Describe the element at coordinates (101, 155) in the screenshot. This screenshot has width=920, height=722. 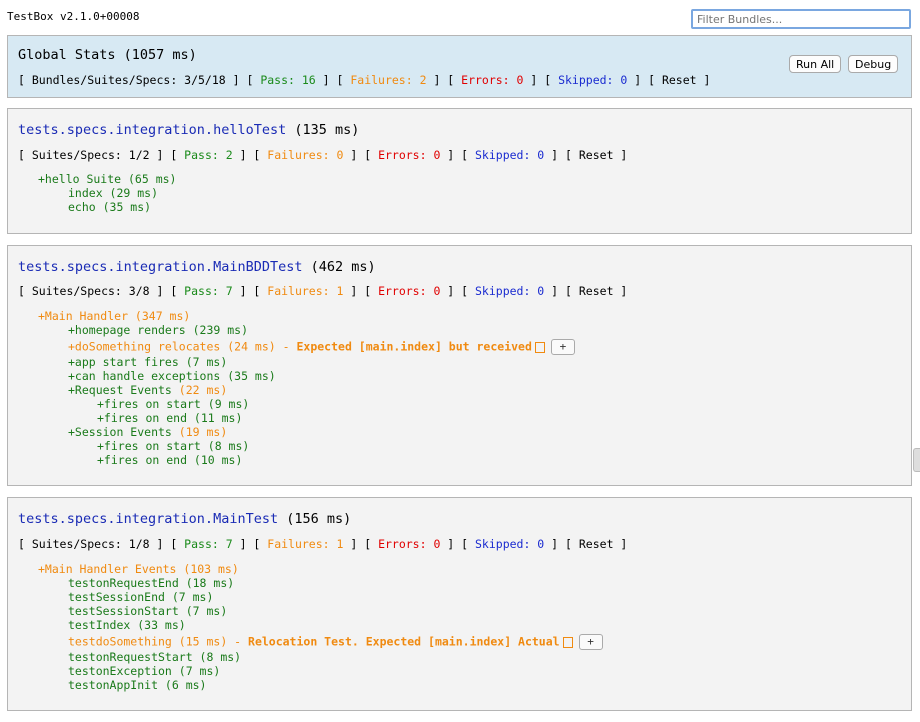
I see `stats-prefix: [ Suites/Specs: 1/2 ] [` at that location.